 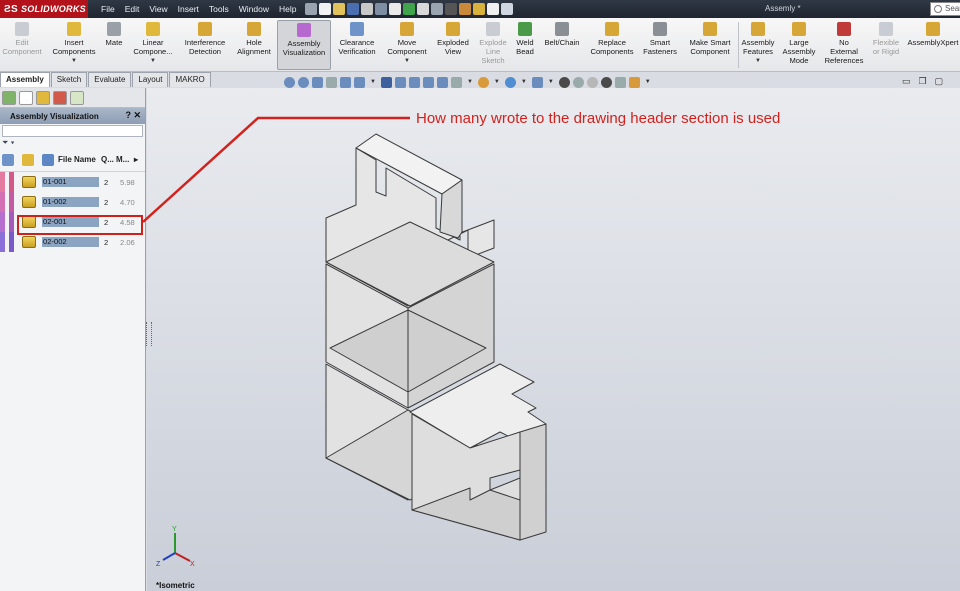 What do you see at coordinates (192, 564) in the screenshot?
I see `x-axis-label: X` at bounding box center [192, 564].